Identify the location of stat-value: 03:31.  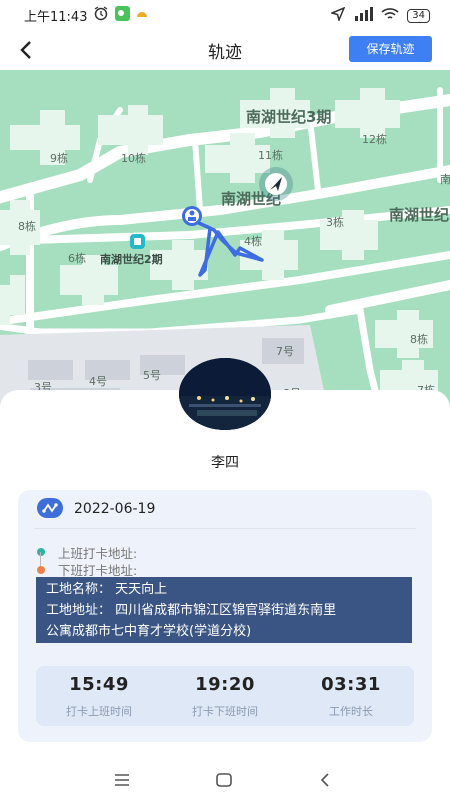
(351, 684).